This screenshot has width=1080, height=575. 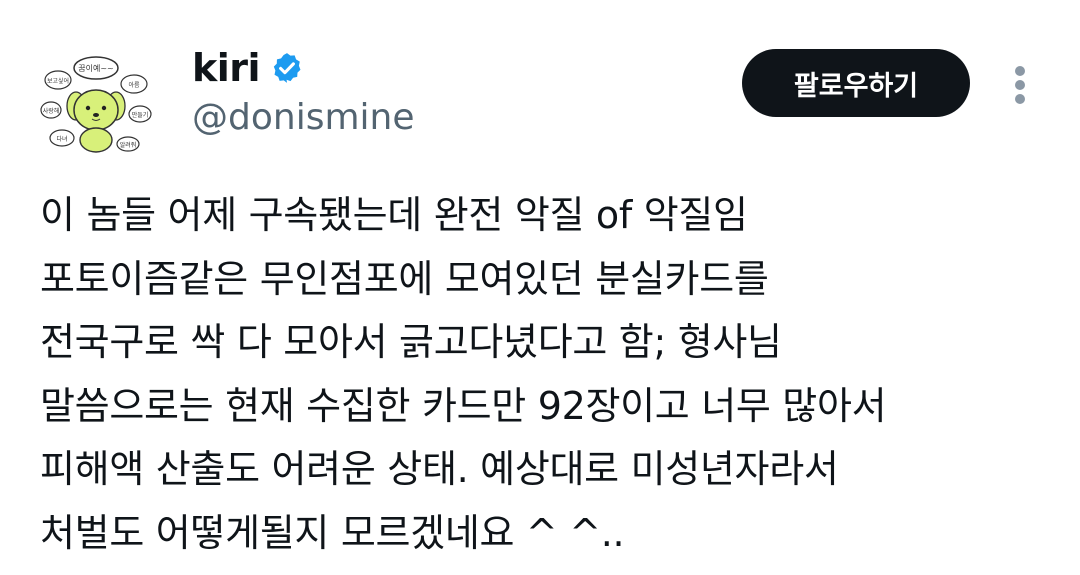 I want to click on avatar-bubble-text: 꿈이예~~, so click(x=96, y=68).